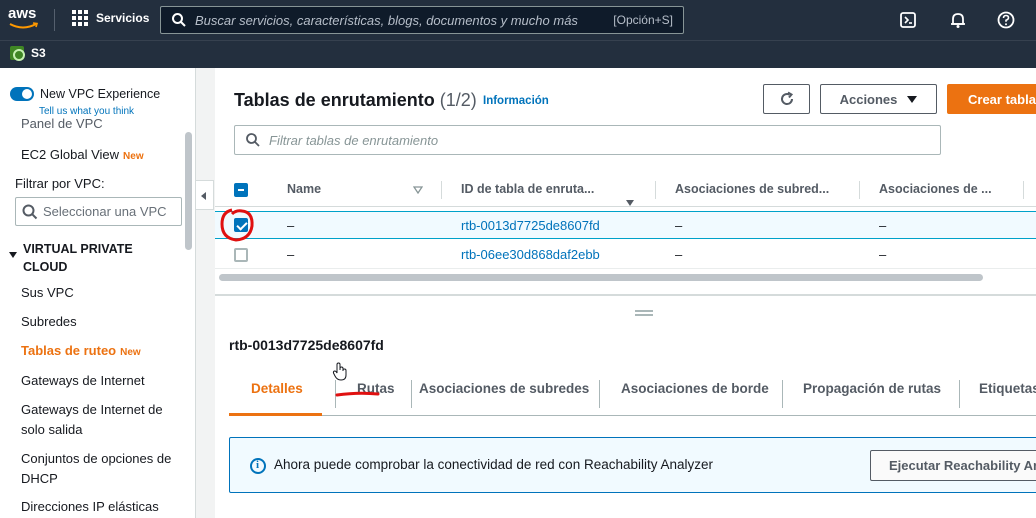  I want to click on sidebar-item-subredes: Subredes, so click(49, 322).